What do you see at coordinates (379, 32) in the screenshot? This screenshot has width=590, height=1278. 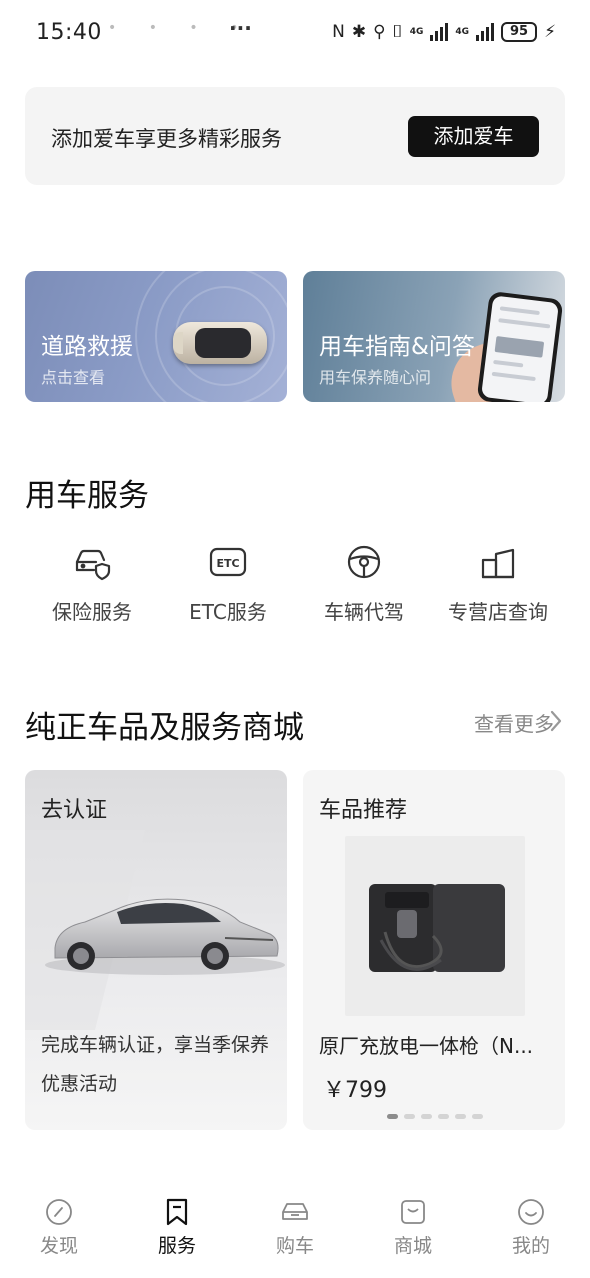 I see `location-icon: ⚲` at bounding box center [379, 32].